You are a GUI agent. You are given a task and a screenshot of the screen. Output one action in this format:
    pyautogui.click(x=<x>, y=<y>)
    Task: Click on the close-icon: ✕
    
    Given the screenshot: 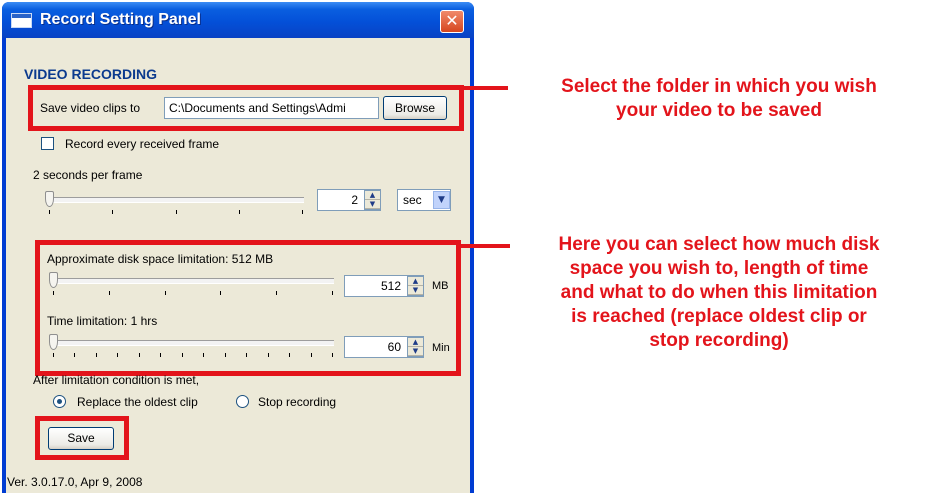 What is the action you would take?
    pyautogui.click(x=452, y=20)
    